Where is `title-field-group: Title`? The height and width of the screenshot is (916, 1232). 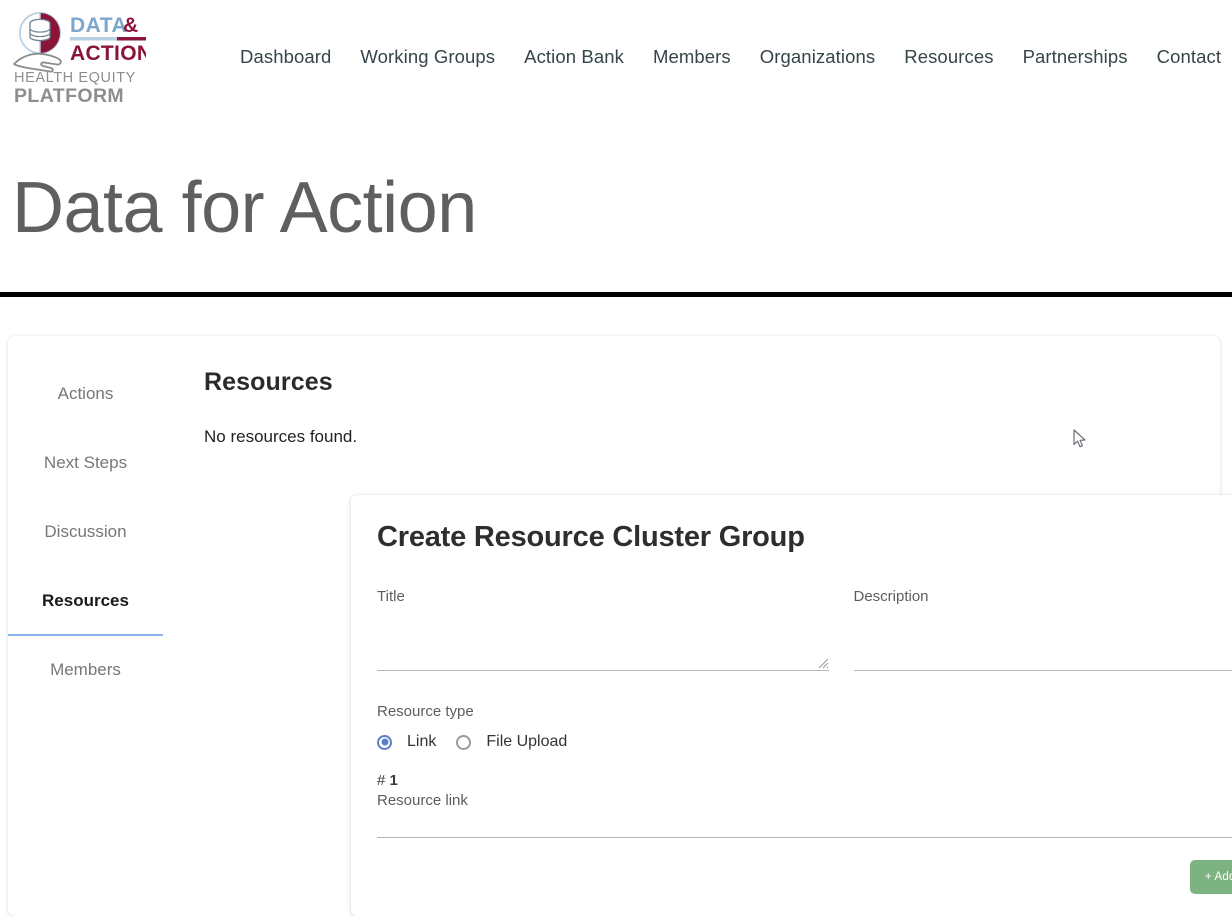
title-field-group: Title is located at coordinates (603, 629).